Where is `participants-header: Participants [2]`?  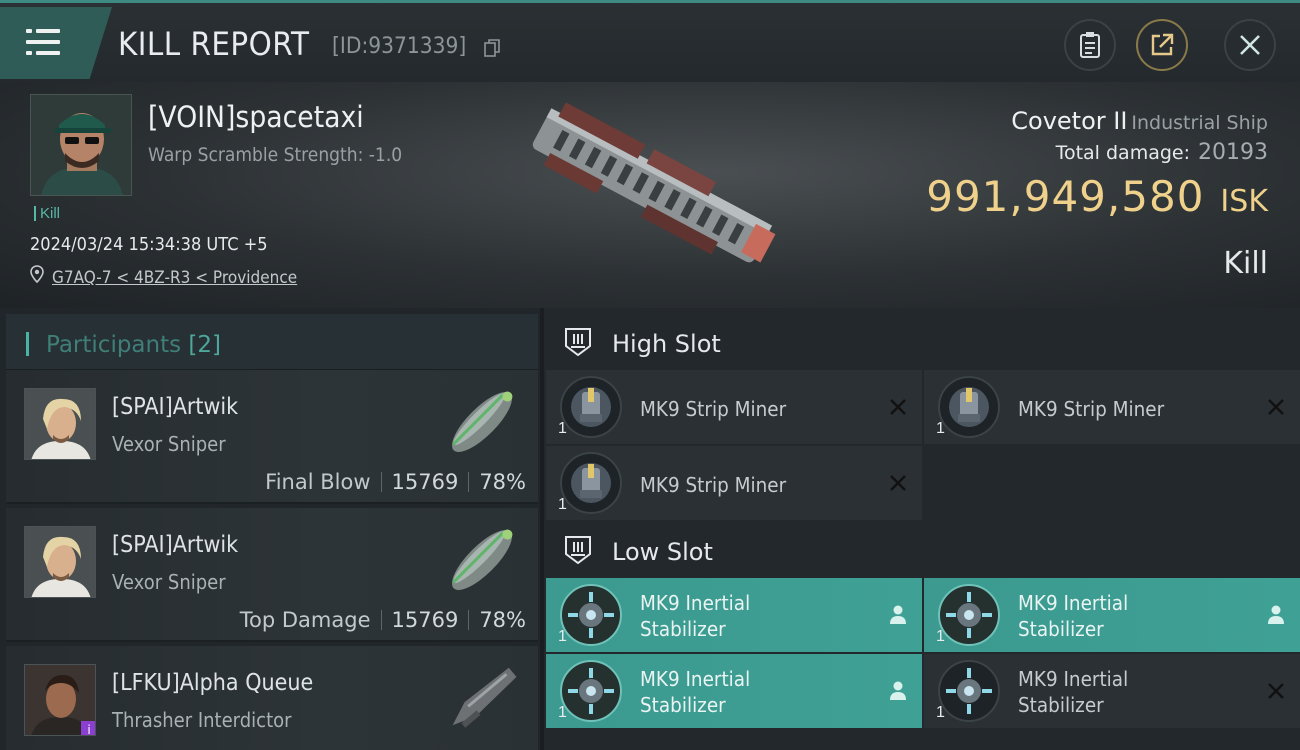 participants-header: Participants [2] is located at coordinates (272, 342).